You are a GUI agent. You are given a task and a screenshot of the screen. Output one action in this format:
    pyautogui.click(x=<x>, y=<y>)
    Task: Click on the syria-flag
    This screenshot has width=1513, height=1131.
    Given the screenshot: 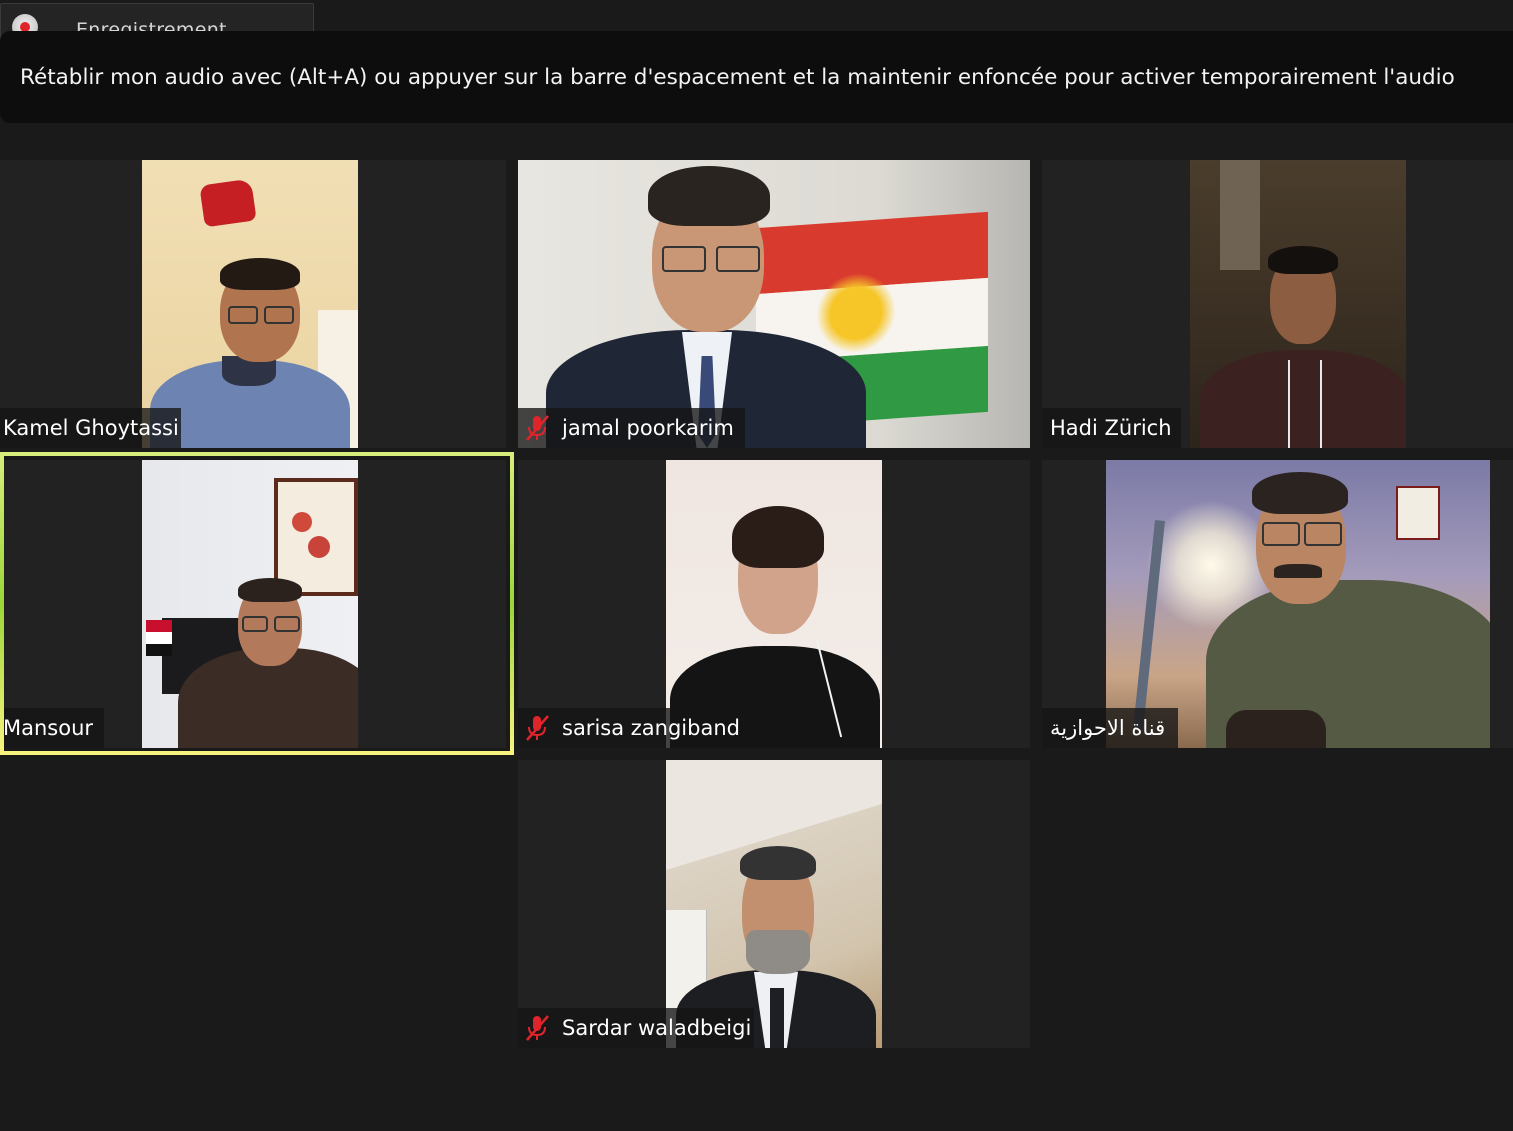 What is the action you would take?
    pyautogui.click(x=159, y=638)
    